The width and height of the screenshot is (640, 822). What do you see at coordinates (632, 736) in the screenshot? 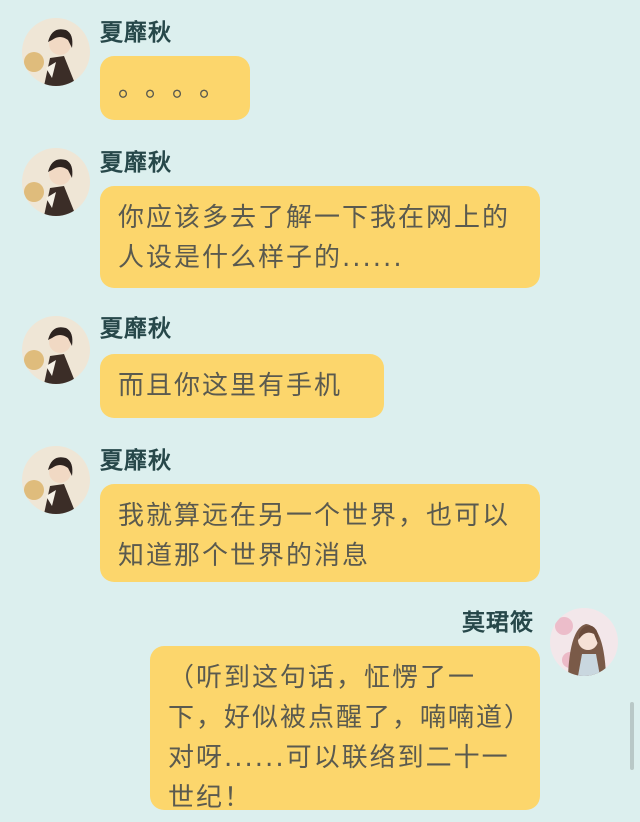
I see `scrollbar` at bounding box center [632, 736].